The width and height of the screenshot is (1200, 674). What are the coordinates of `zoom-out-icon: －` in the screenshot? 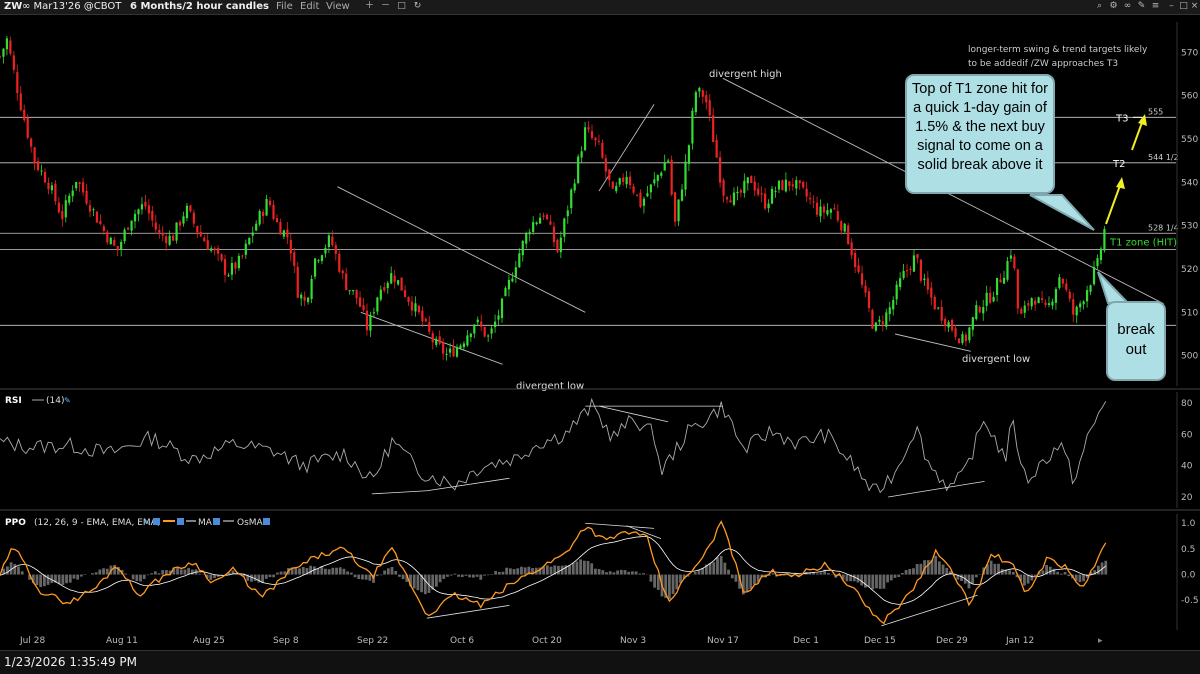 It's located at (385, 6).